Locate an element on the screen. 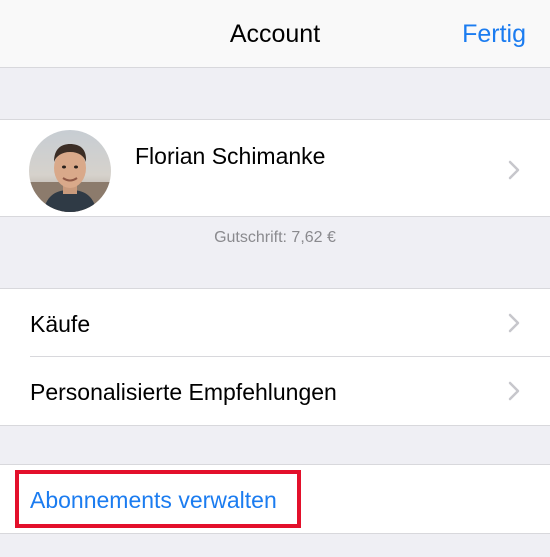 The width and height of the screenshot is (550, 557). subscriptions-group: Abonnements verwalten is located at coordinates (275, 499).